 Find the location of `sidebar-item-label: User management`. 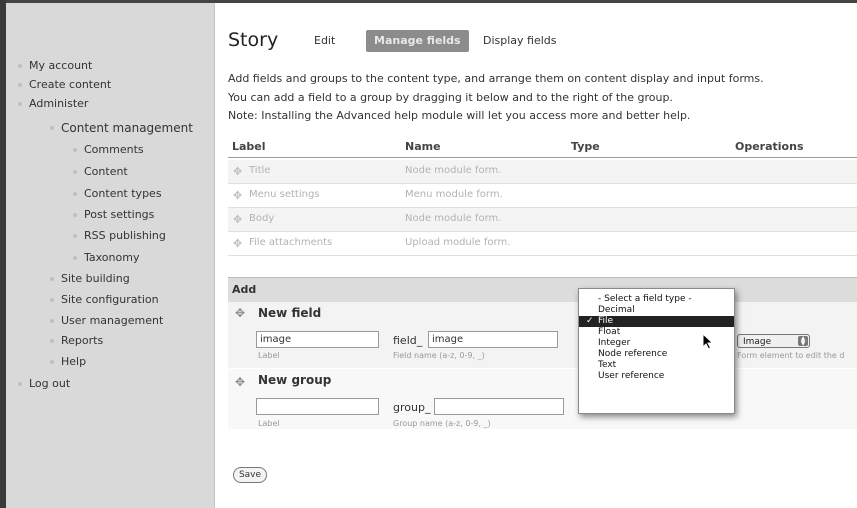

sidebar-item-label: User management is located at coordinates (112, 320).